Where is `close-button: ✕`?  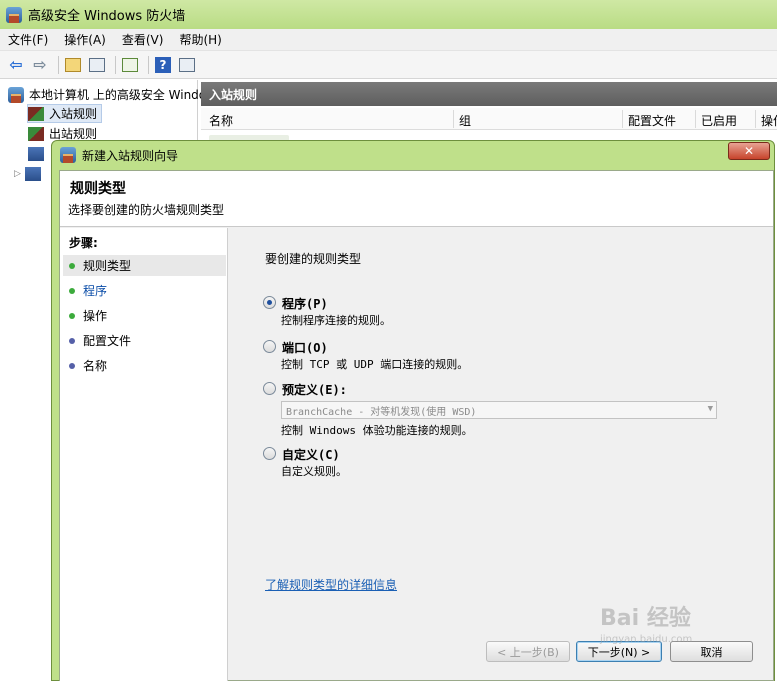 close-button: ✕ is located at coordinates (749, 151).